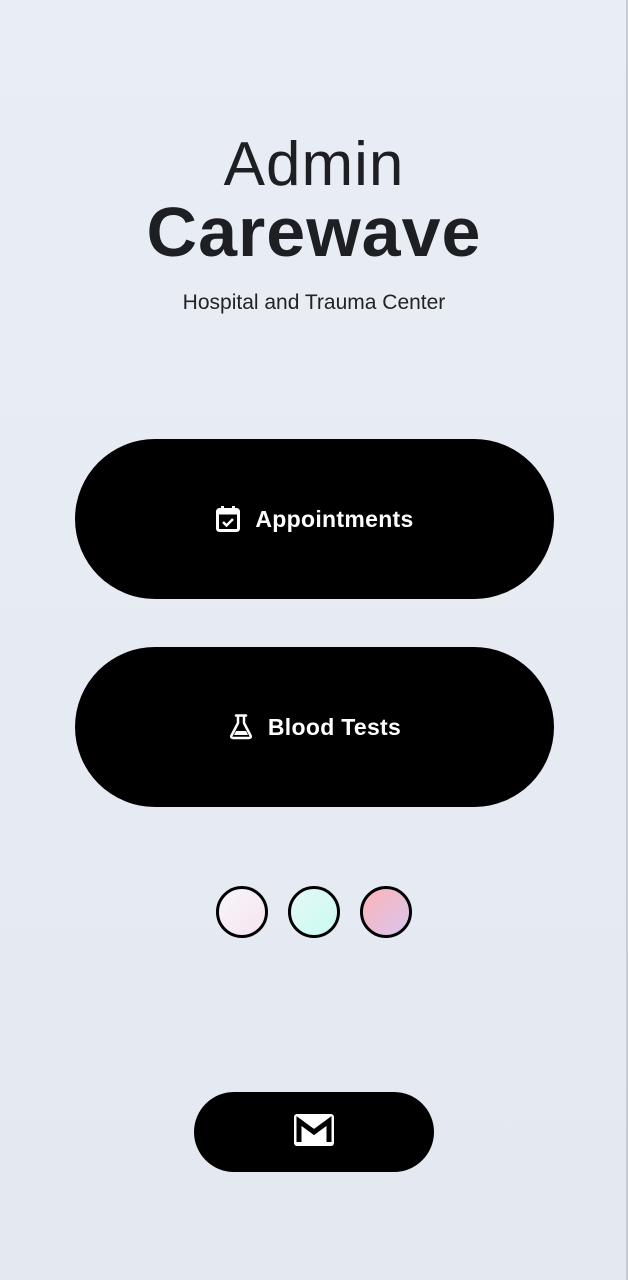  What do you see at coordinates (386, 912) in the screenshot?
I see `theme-swatch-rose` at bounding box center [386, 912].